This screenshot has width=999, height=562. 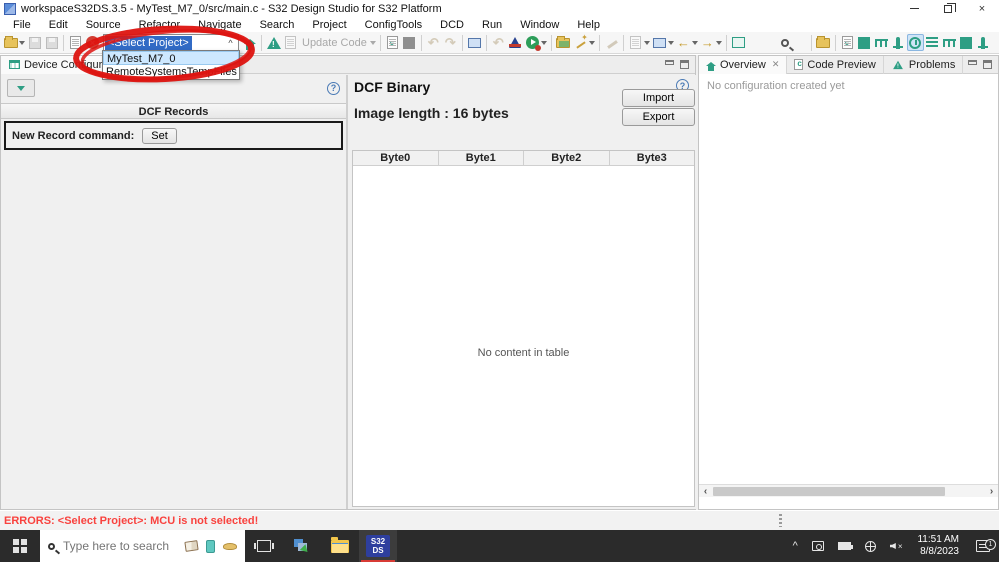 I want to click on menu-source: Source, so click(x=103, y=25).